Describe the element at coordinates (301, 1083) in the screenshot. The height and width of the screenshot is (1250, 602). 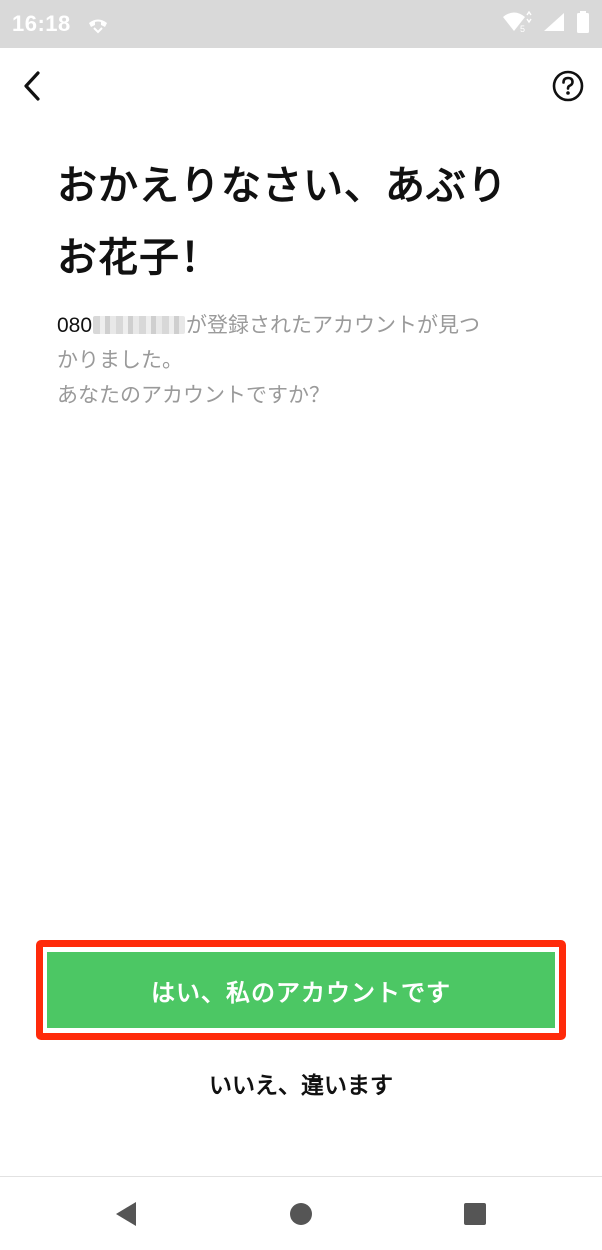
I see `deny-account-button: いいえ、違います` at that location.